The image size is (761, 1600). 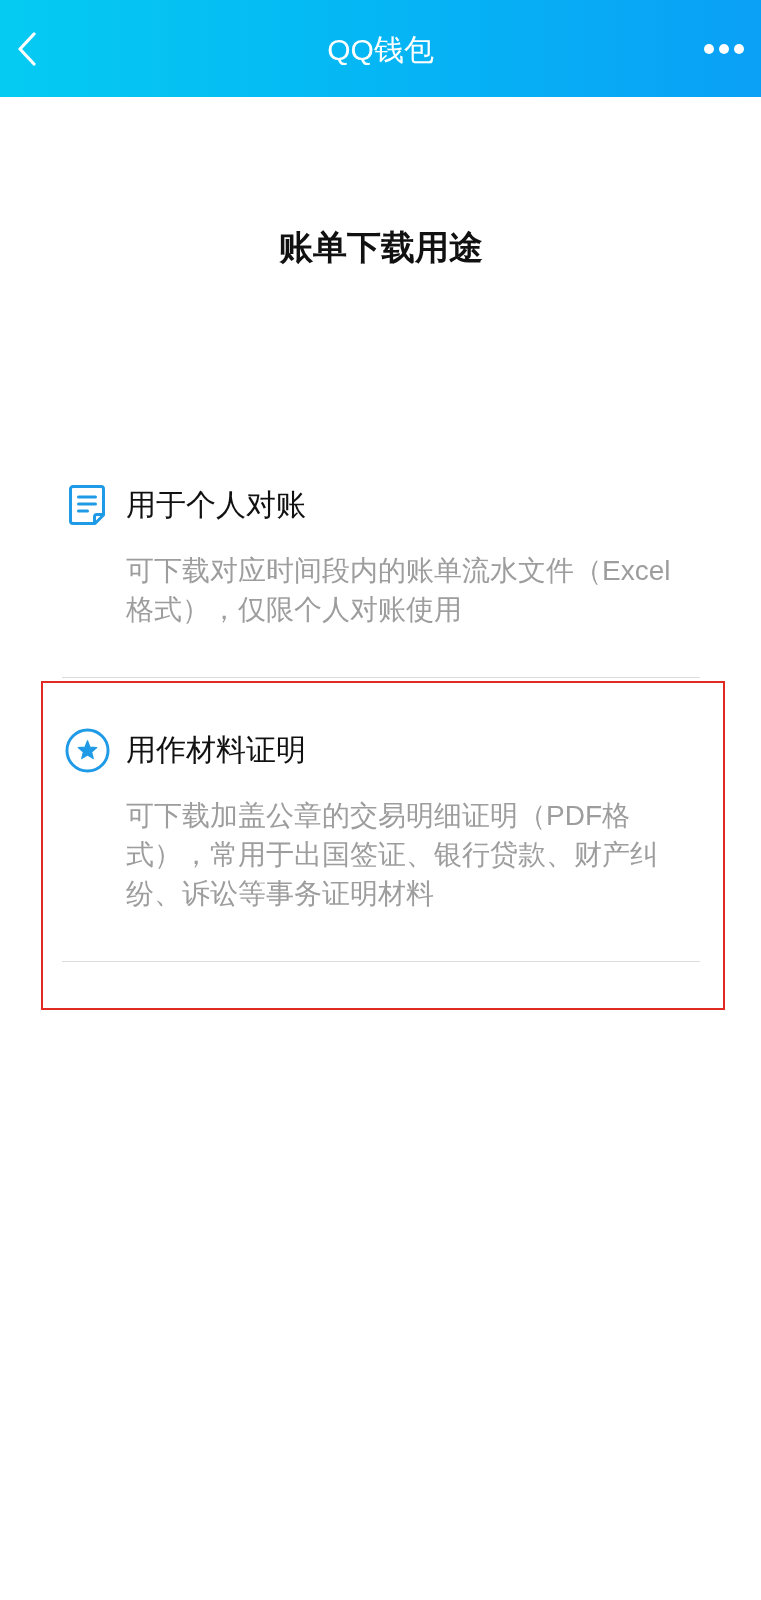 I want to click on option-description: 可下载对应时间段内的账单流水文件（Excel格式），仅限个人对账使用, so click(x=399, y=590).